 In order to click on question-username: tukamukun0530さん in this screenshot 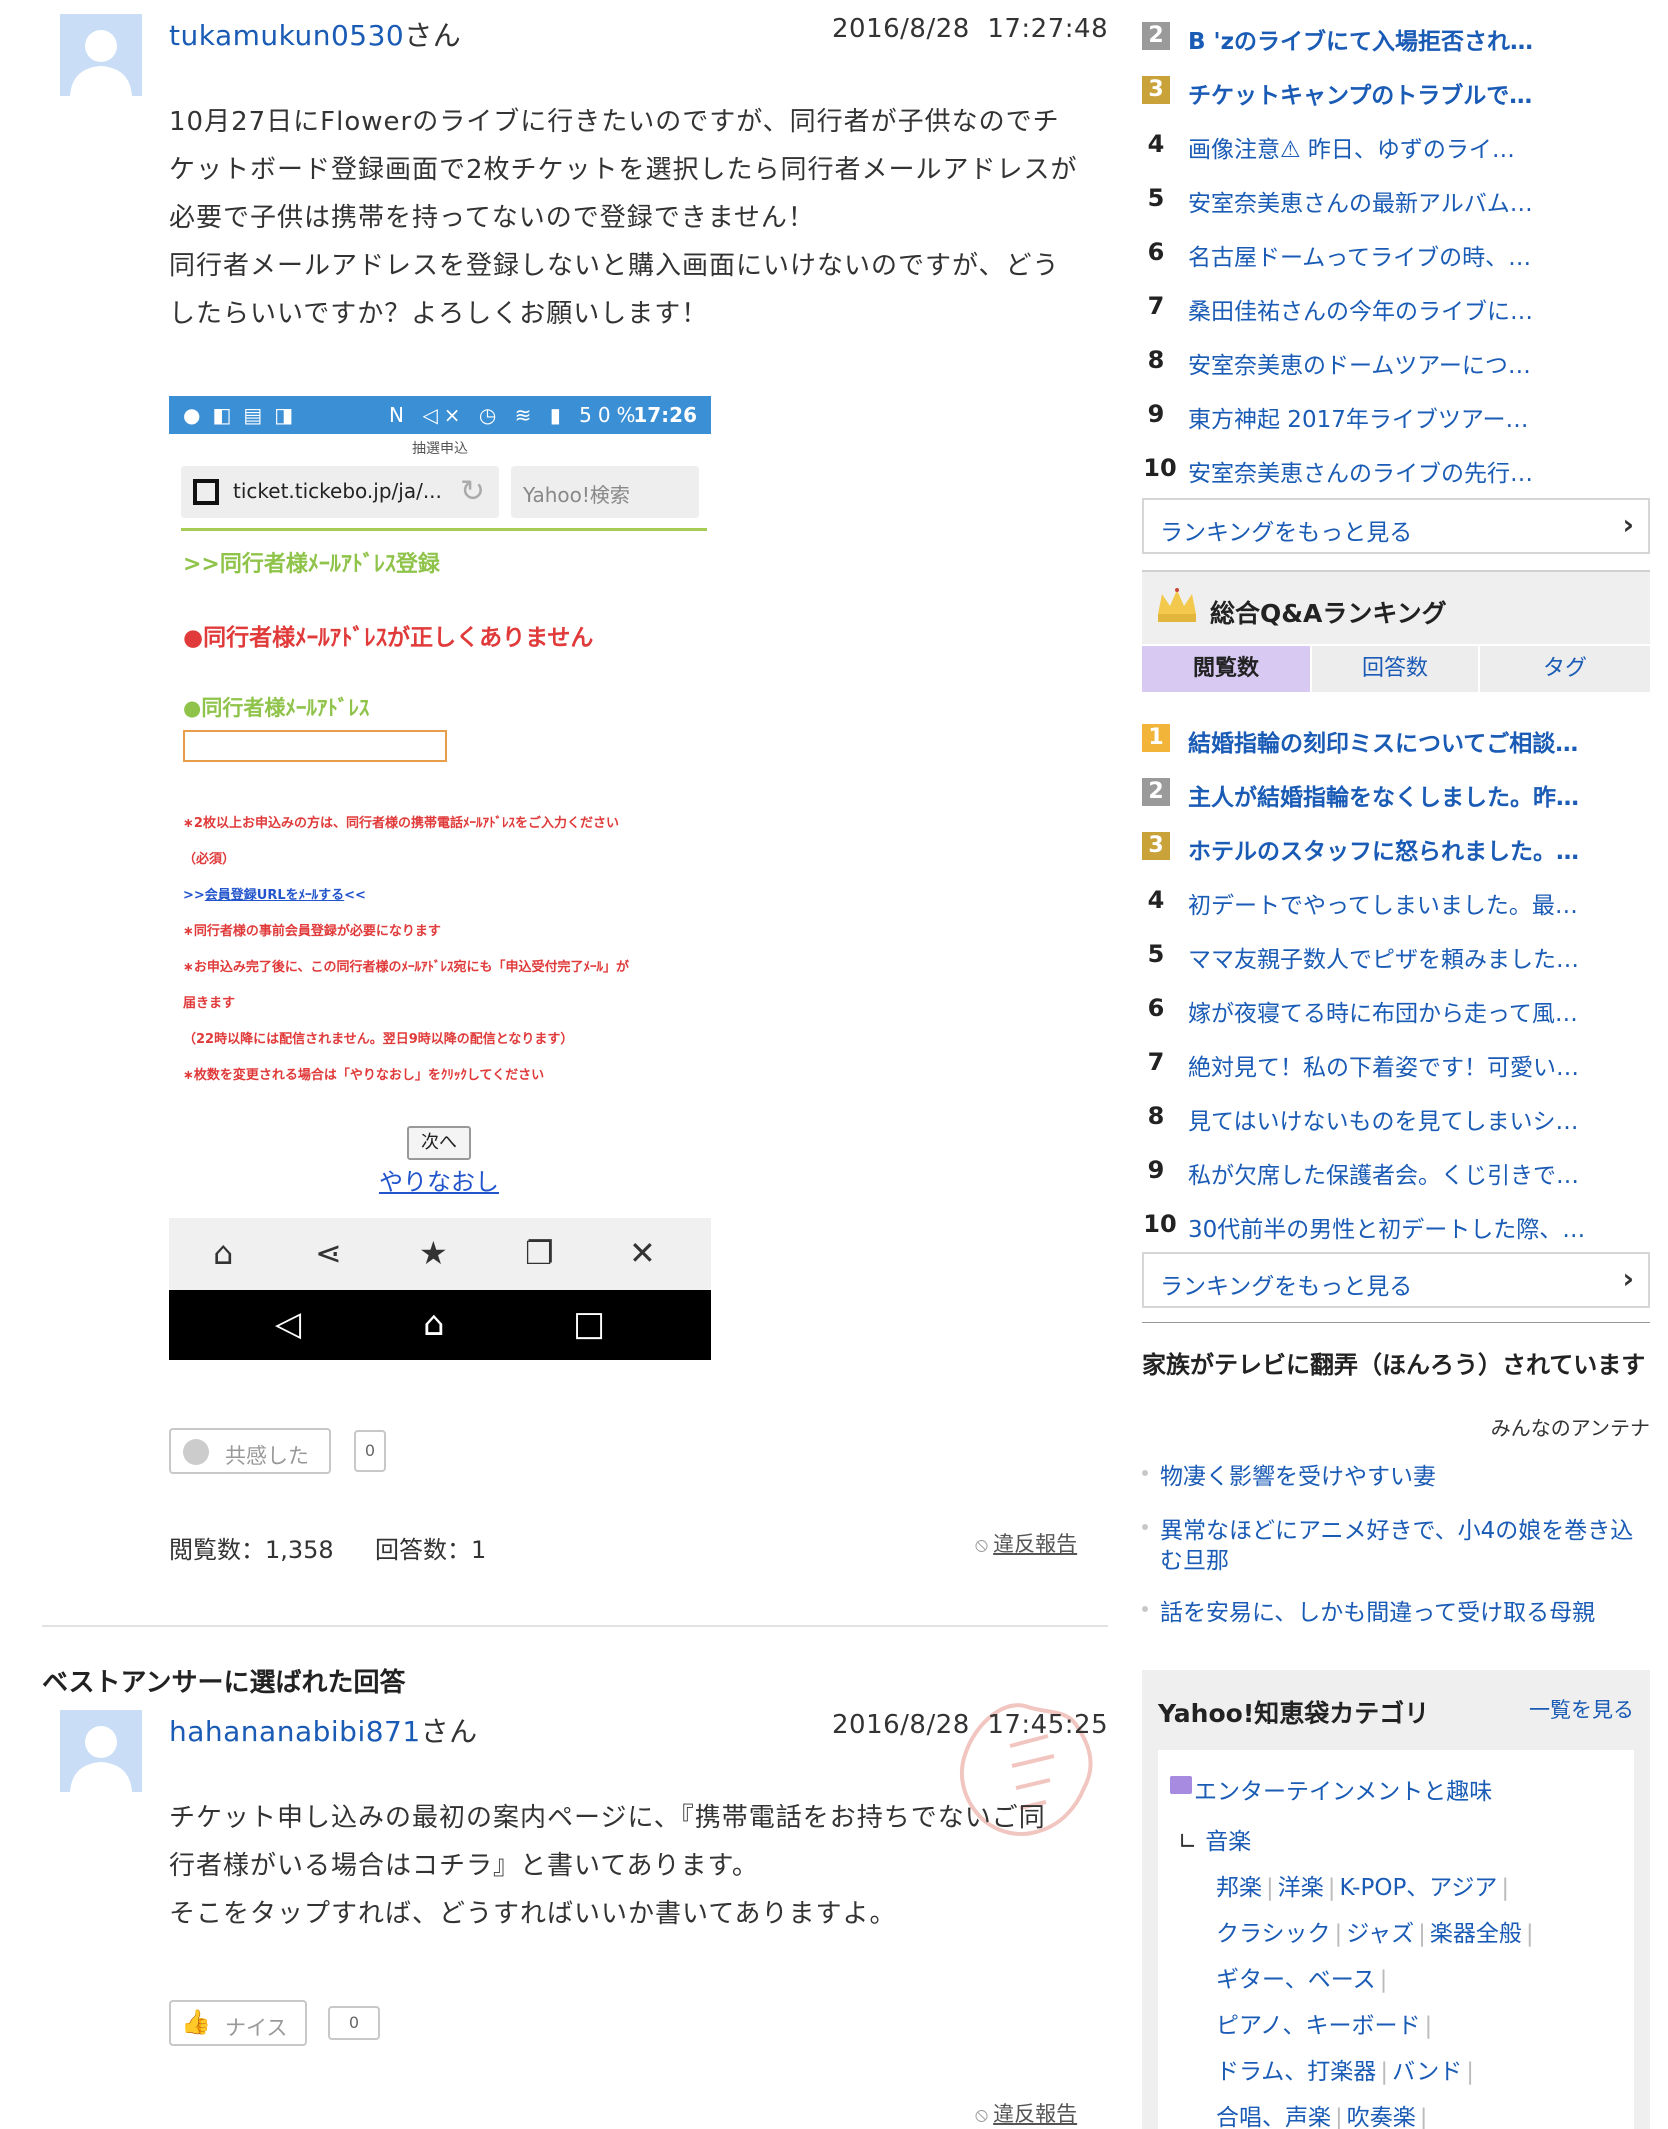, I will do `click(315, 34)`.